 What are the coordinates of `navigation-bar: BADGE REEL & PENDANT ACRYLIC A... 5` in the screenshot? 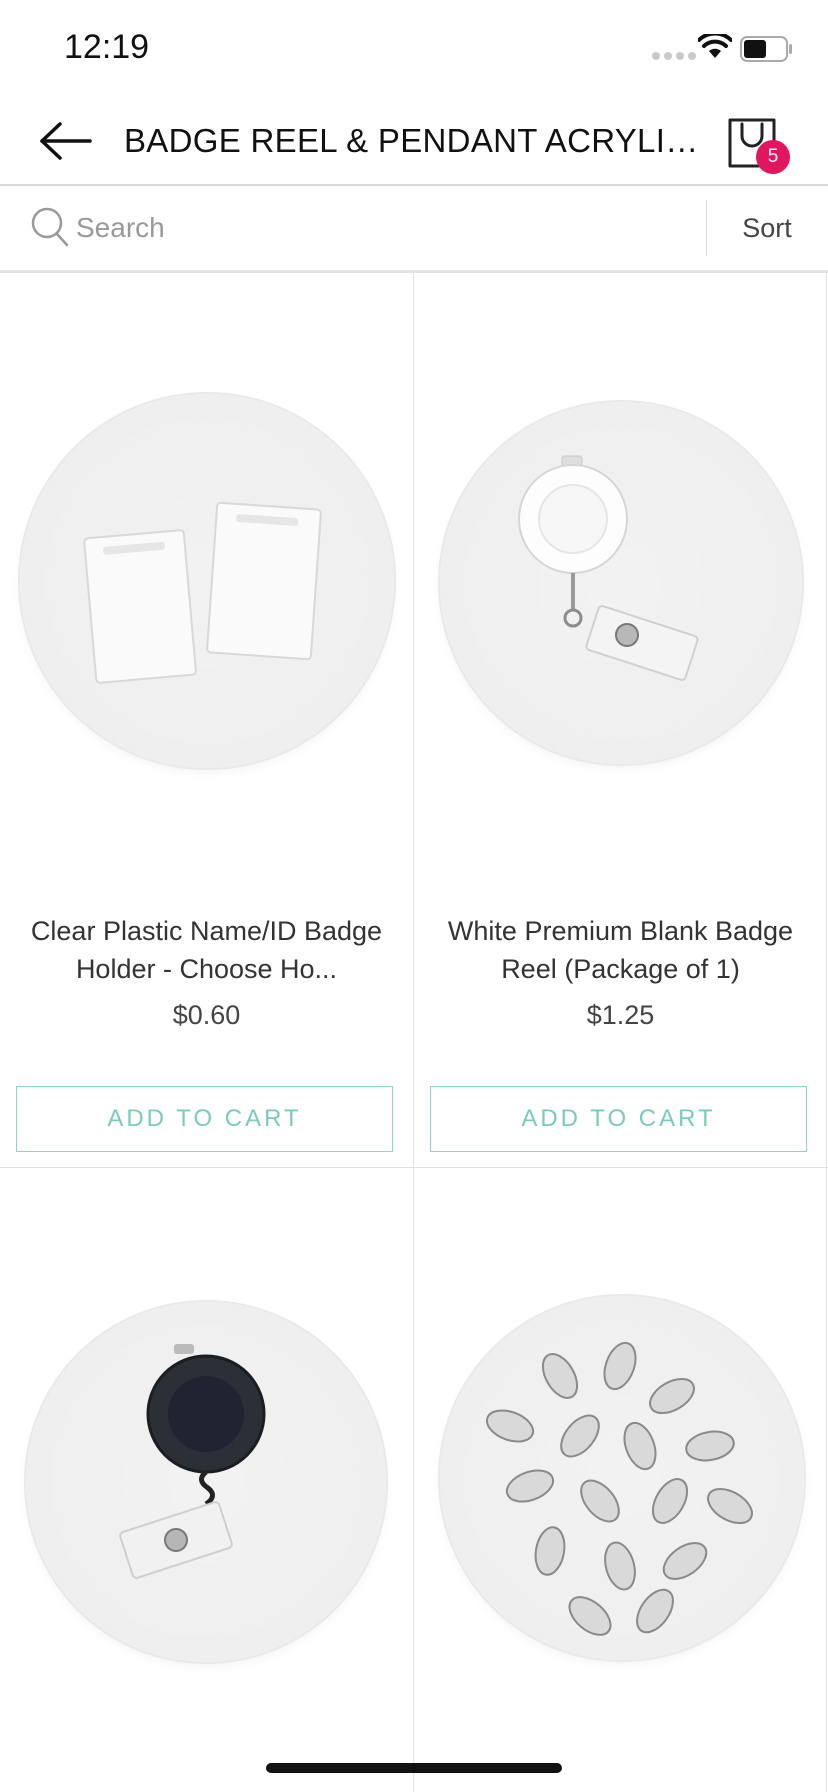 It's located at (414, 143).